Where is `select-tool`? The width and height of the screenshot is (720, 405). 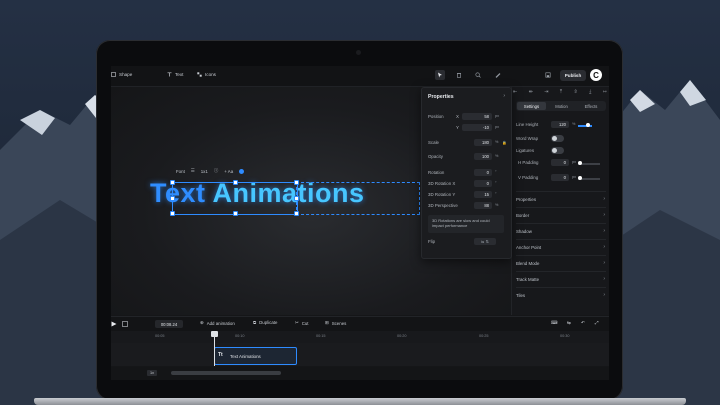 select-tool is located at coordinates (440, 75).